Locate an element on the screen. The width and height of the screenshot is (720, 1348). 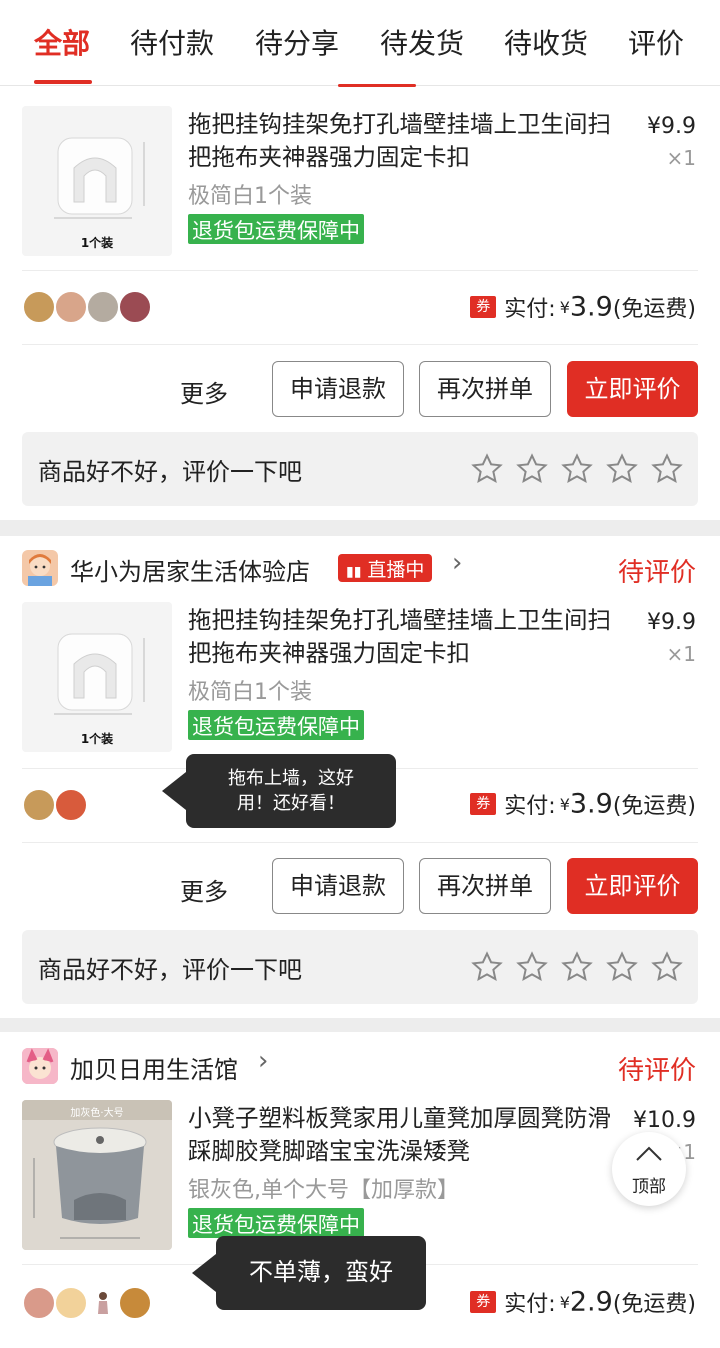
active-tab-indicator is located at coordinates (63, 82).